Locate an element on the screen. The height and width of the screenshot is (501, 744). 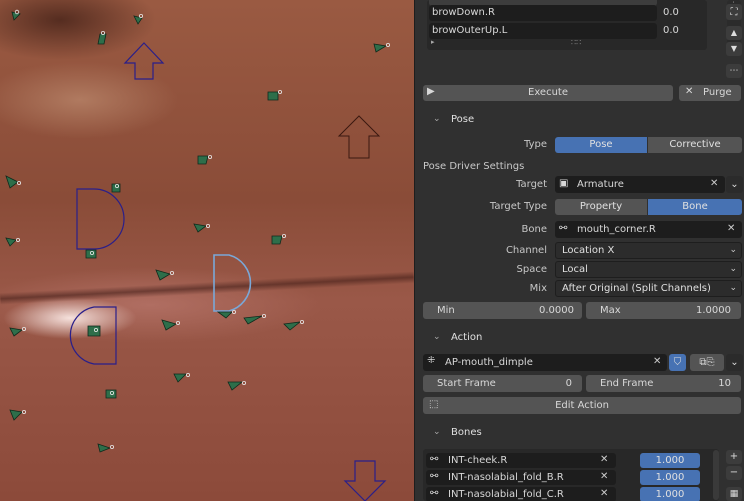
type-label: Type is located at coordinates (535, 144).